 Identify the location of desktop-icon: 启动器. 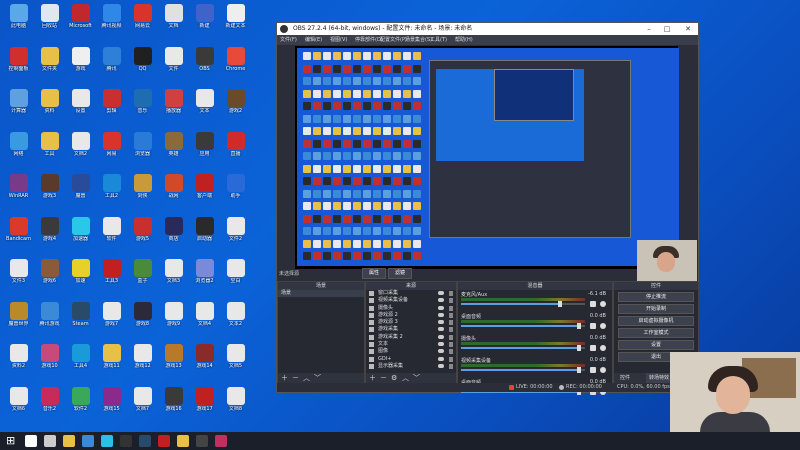
(204, 232).